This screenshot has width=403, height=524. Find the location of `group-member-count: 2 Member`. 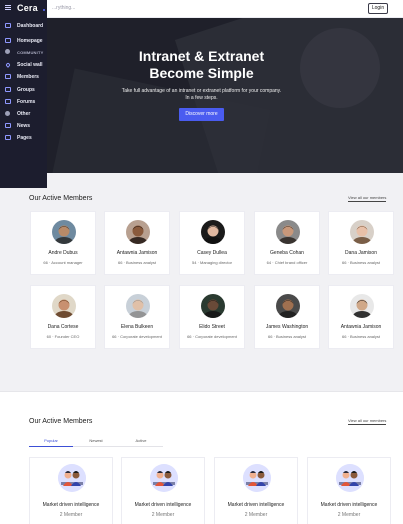

group-member-count: 2 Member is located at coordinates (349, 515).